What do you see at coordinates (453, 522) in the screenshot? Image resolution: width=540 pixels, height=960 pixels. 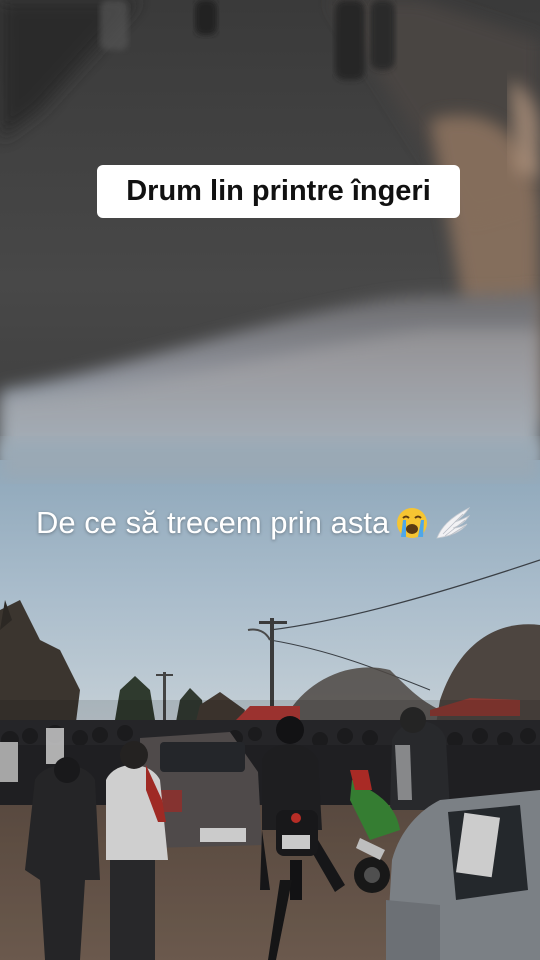 I see `wing-icon` at bounding box center [453, 522].